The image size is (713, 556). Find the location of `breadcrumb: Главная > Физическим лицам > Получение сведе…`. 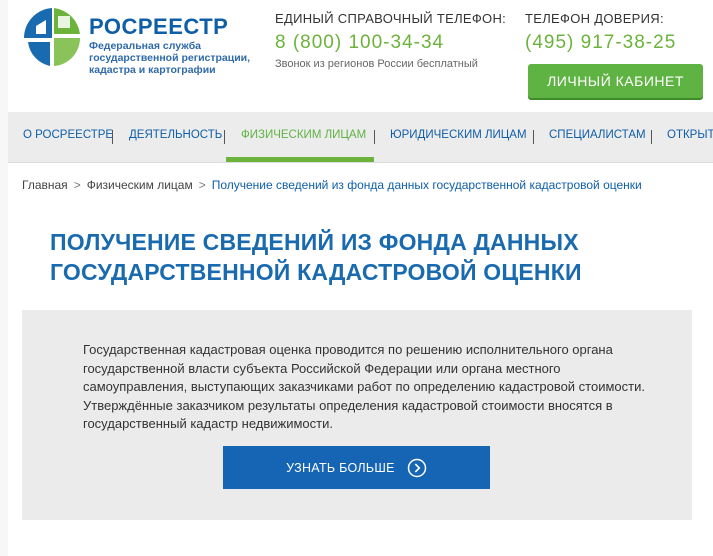

breadcrumb: Главная > Физическим лицам > Получение сведе… is located at coordinates (332, 185).